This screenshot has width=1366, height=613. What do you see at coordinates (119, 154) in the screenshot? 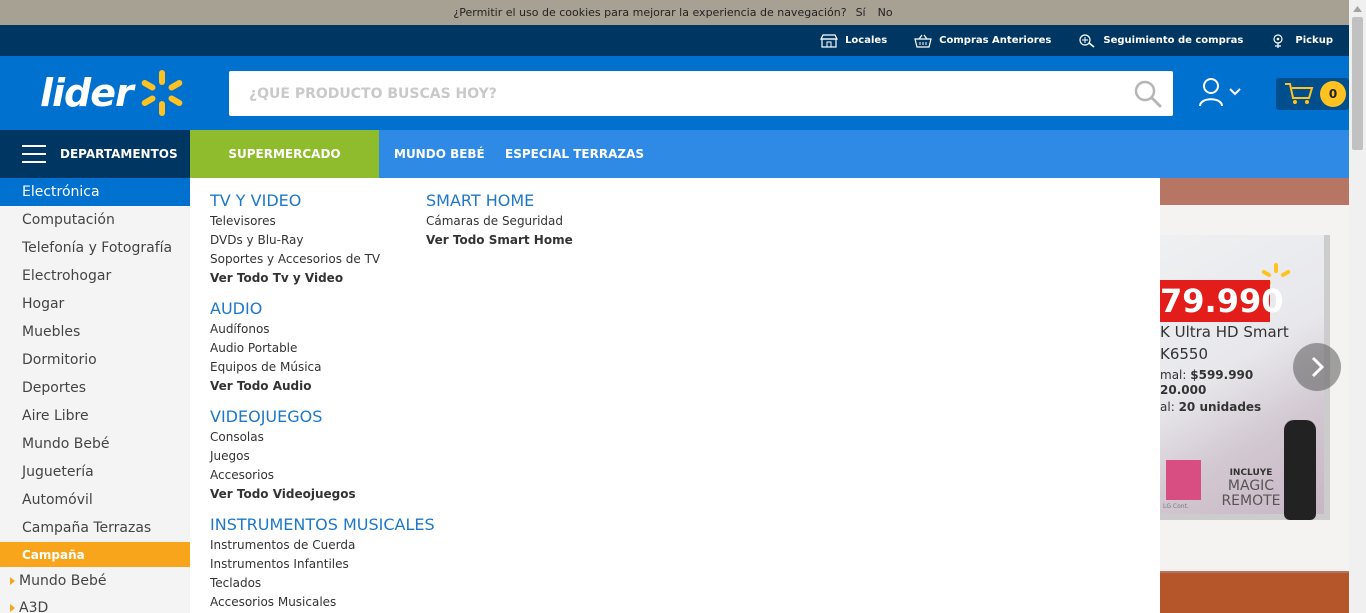
I see `departments-label: DEPARTAMENTOS` at bounding box center [119, 154].